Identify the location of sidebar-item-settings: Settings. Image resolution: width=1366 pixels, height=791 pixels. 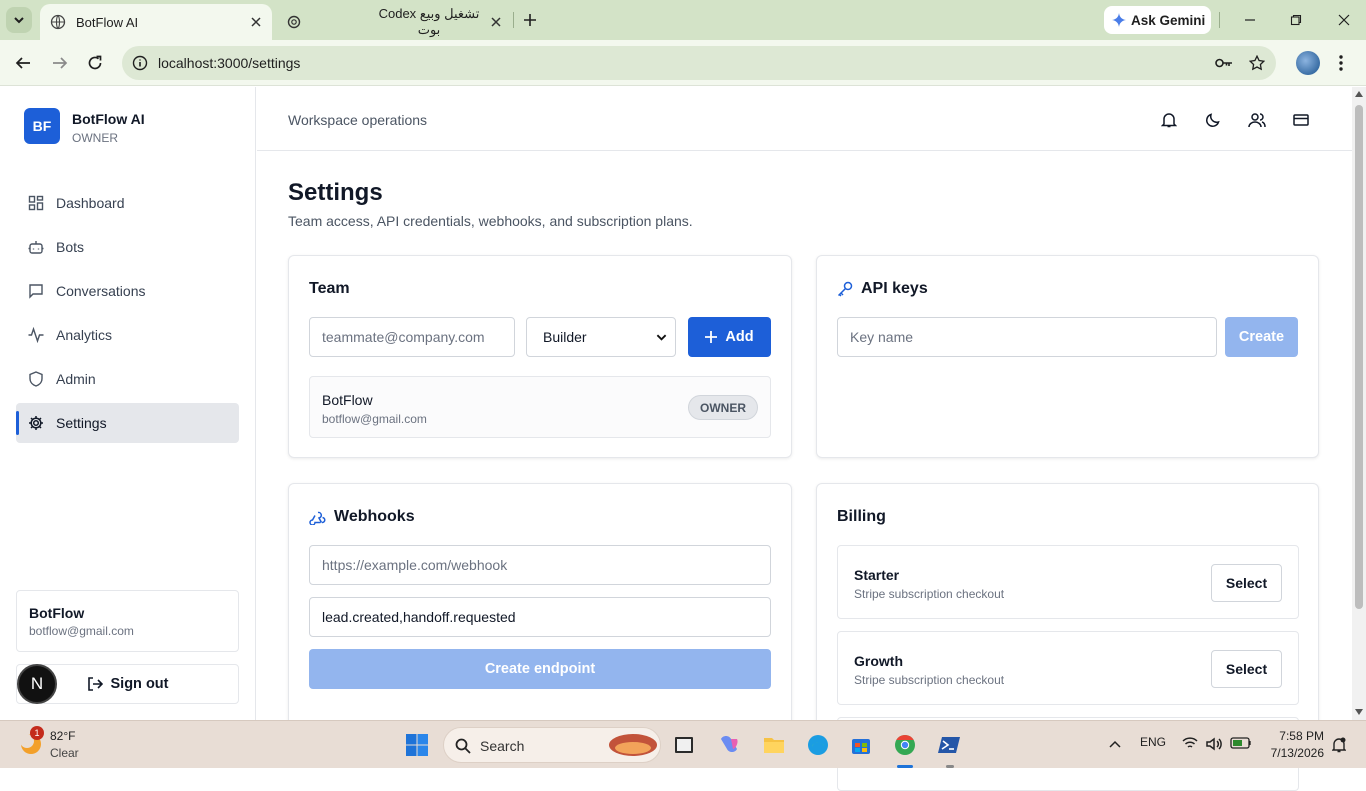
(127, 423).